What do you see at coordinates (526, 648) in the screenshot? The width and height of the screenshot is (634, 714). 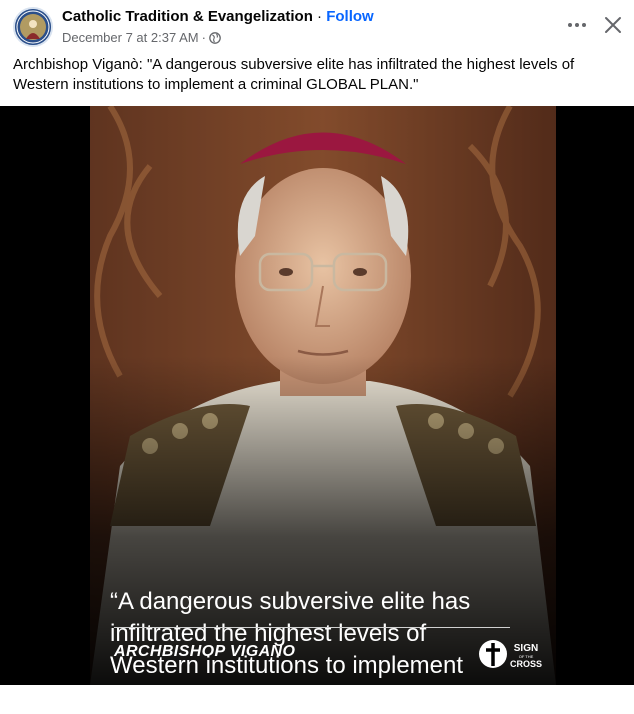 I see `svg-text: SIGN` at bounding box center [526, 648].